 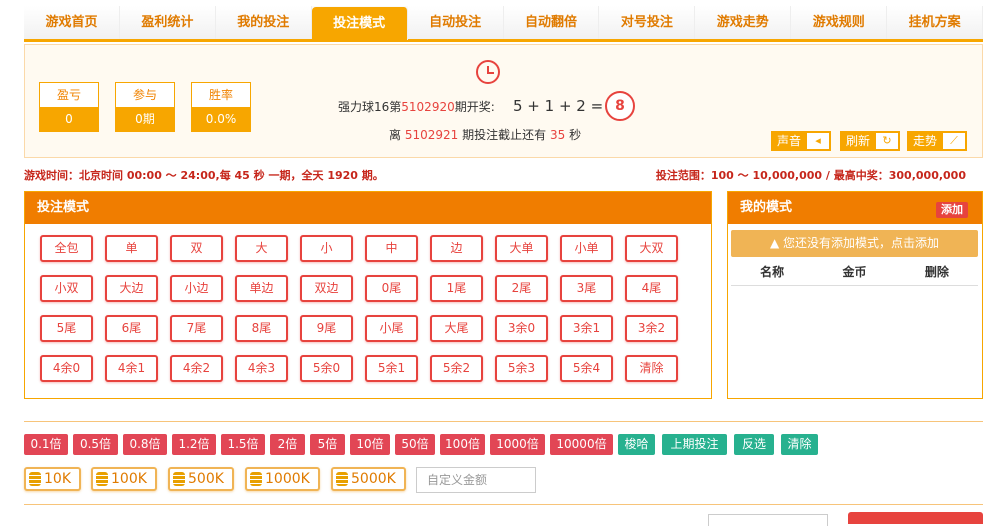 I want to click on mode-button: 4余0, so click(x=66, y=368).